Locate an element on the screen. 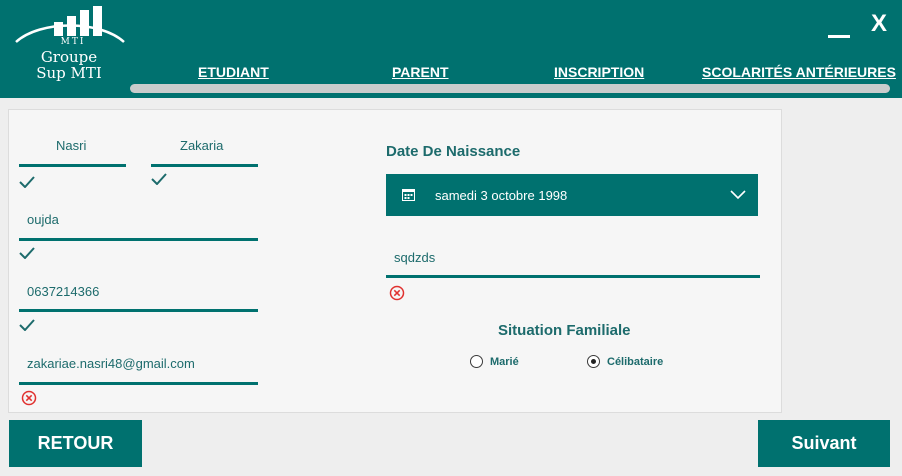 The height and width of the screenshot is (476, 902). nav-progress-track is located at coordinates (510, 88).